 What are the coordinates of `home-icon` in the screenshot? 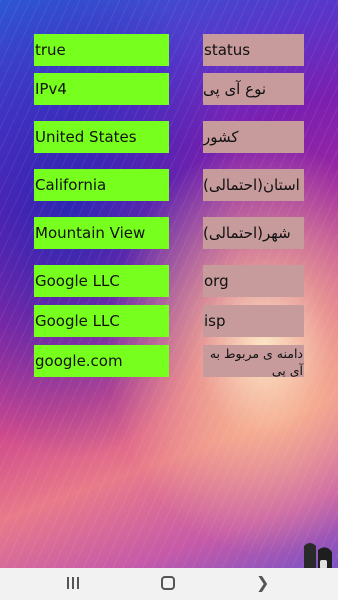 It's located at (168, 583).